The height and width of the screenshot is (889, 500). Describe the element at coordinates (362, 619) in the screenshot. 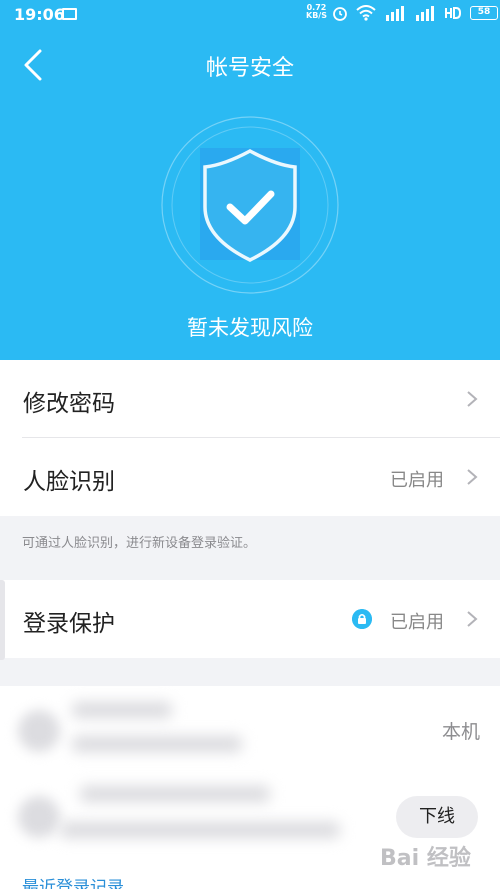

I see `lock-icon` at that location.